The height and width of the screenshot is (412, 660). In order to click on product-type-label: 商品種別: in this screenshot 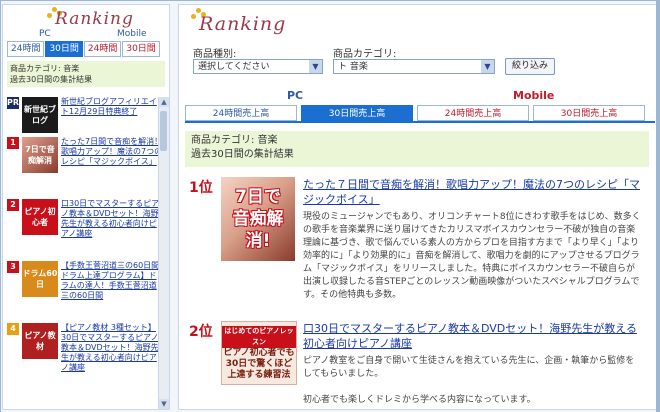, I will do `click(215, 54)`.